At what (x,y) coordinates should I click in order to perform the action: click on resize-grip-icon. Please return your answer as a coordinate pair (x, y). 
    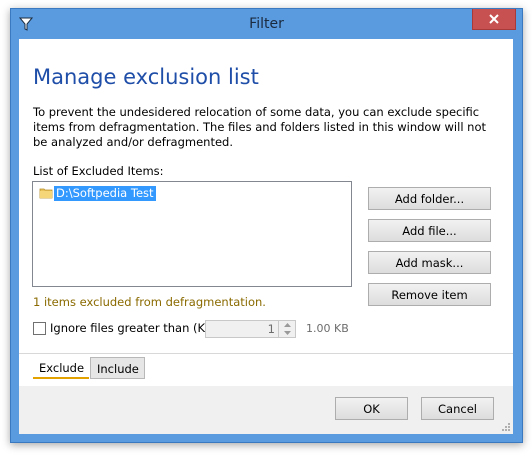
    Looking at the image, I should click on (506, 427).